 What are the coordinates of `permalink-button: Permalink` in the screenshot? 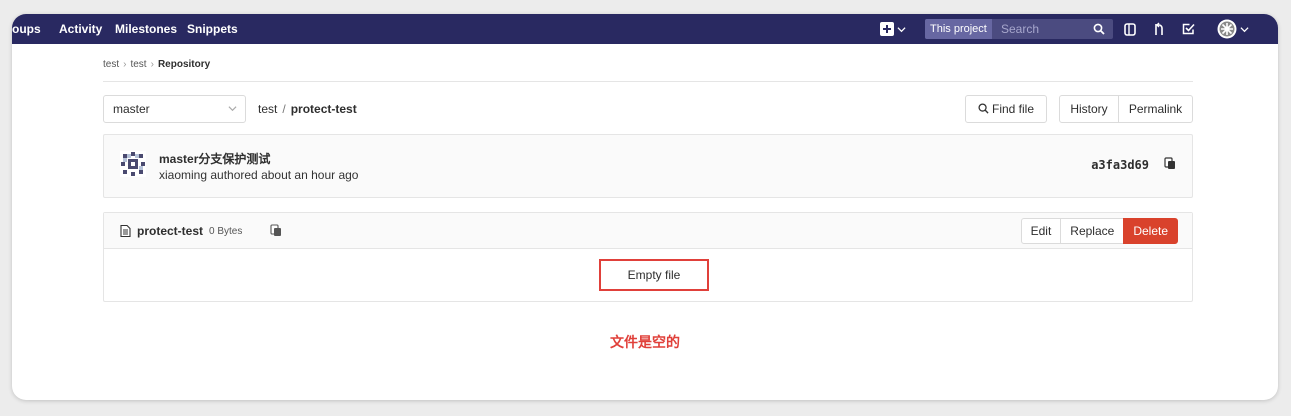 It's located at (1155, 109).